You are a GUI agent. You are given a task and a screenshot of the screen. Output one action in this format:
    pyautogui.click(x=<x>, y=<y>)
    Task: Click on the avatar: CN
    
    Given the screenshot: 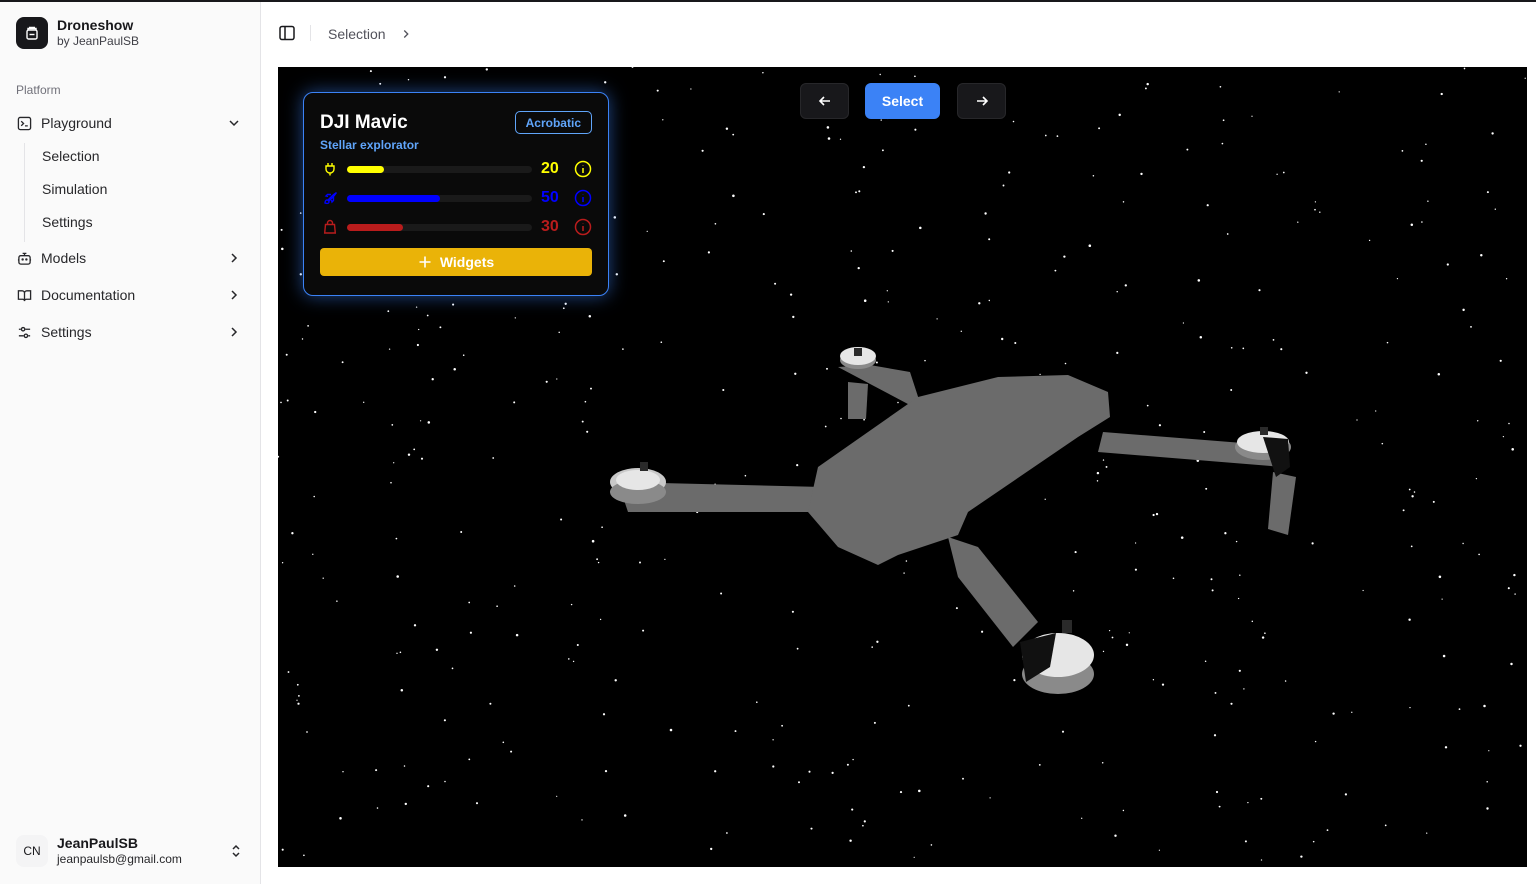 What is the action you would take?
    pyautogui.click(x=32, y=851)
    